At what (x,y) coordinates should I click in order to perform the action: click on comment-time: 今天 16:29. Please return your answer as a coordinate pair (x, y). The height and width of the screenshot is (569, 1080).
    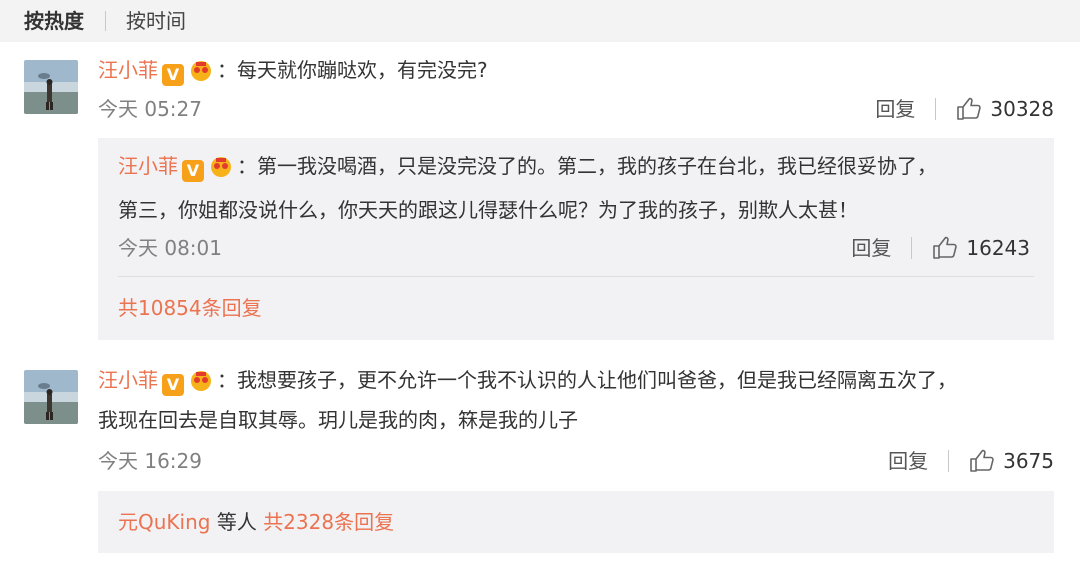
    Looking at the image, I should click on (150, 461).